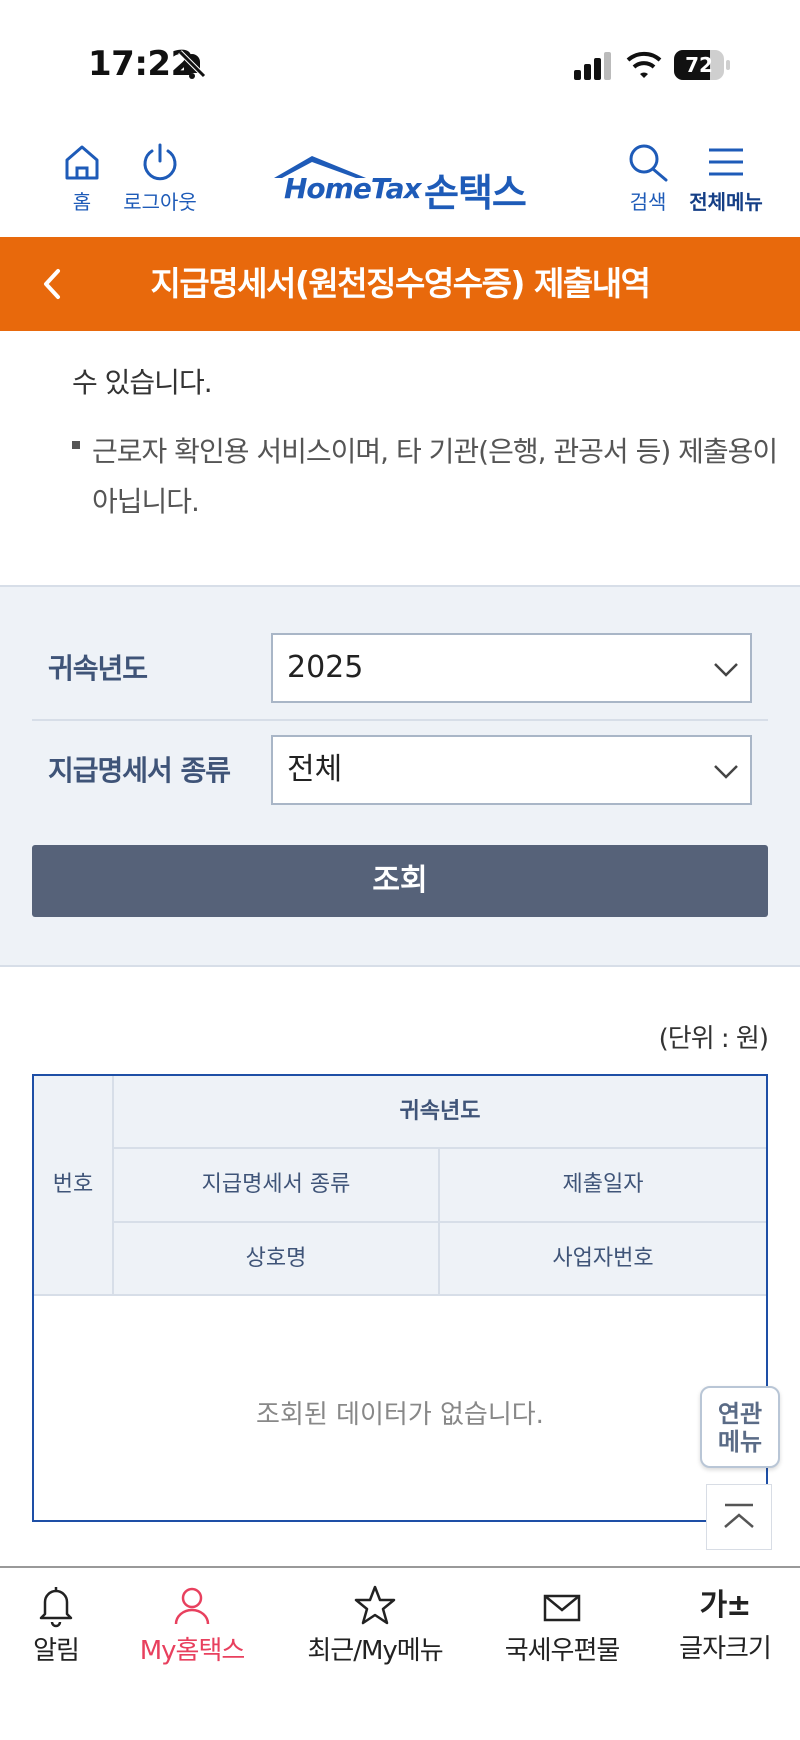  I want to click on star-icon, so click(375, 1605).